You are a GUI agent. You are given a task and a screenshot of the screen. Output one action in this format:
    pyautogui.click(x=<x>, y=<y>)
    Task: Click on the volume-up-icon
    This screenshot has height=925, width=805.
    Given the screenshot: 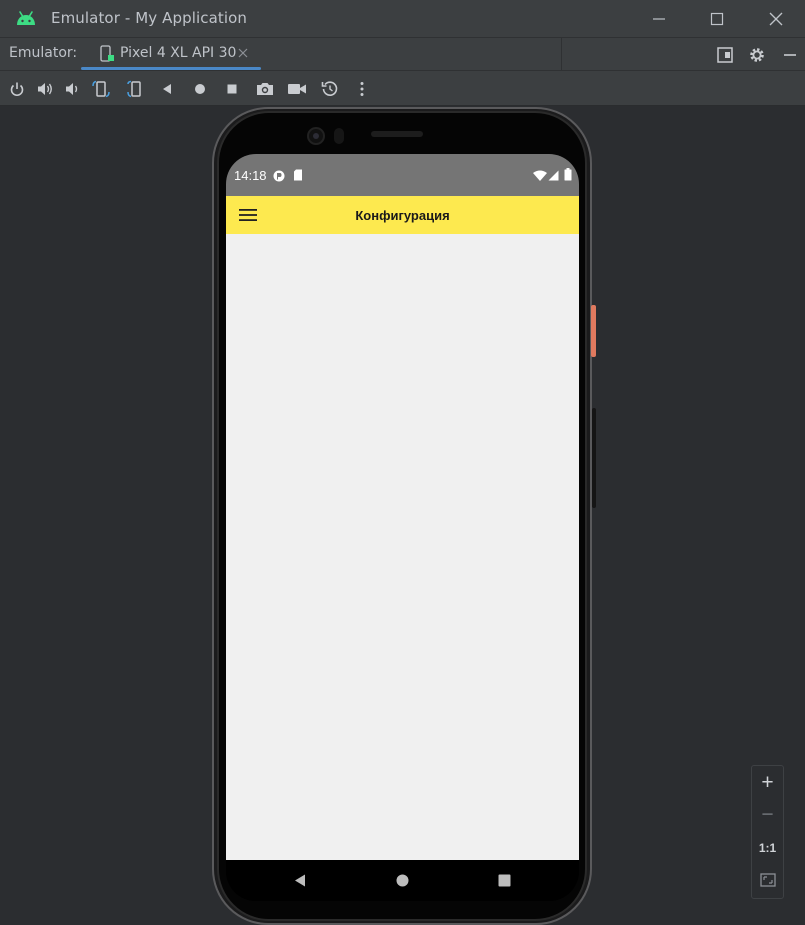 What is the action you would take?
    pyautogui.click(x=45, y=89)
    